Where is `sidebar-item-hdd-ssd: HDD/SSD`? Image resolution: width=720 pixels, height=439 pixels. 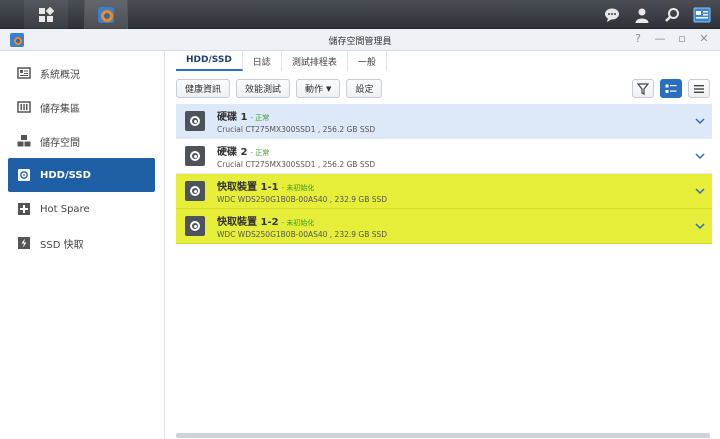 sidebar-item-hdd-ssd: HDD/SSD is located at coordinates (81, 175).